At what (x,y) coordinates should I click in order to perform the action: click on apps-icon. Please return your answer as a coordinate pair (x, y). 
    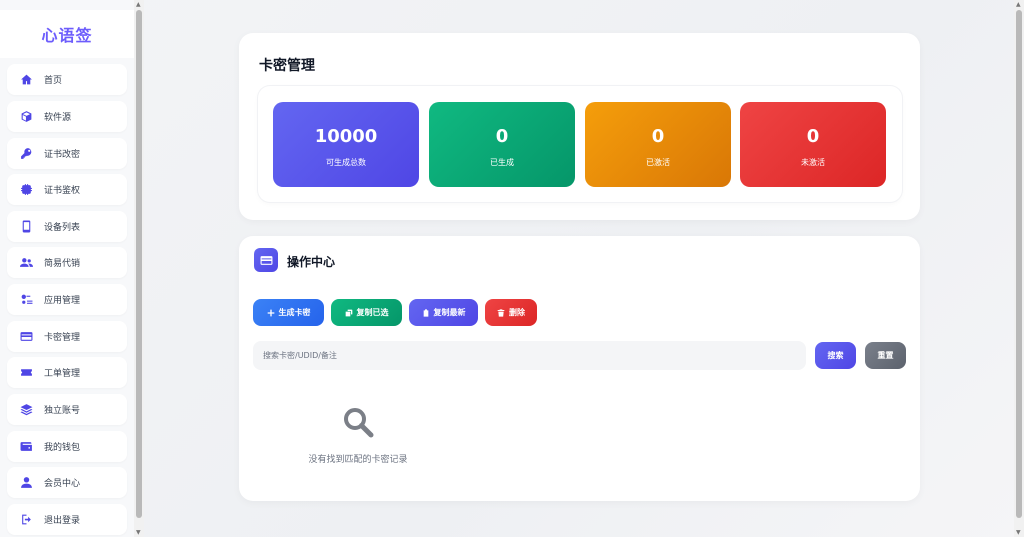
    Looking at the image, I should click on (26, 300).